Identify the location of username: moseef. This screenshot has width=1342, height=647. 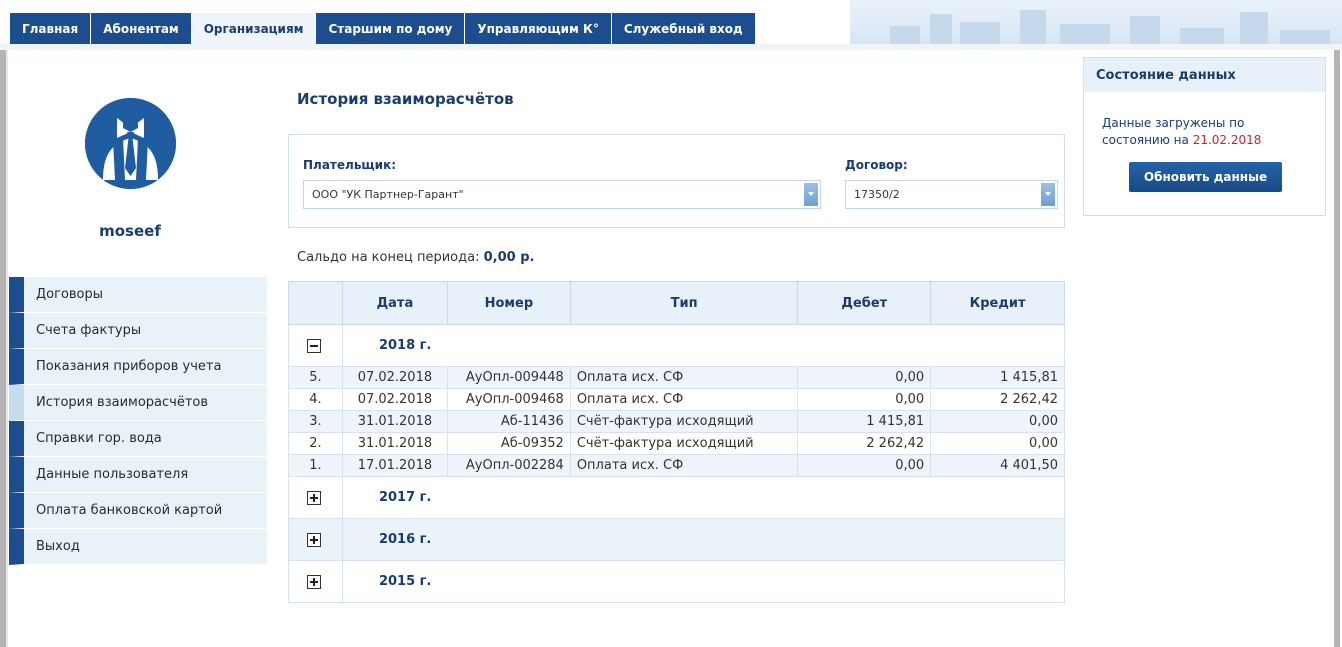
(130, 231).